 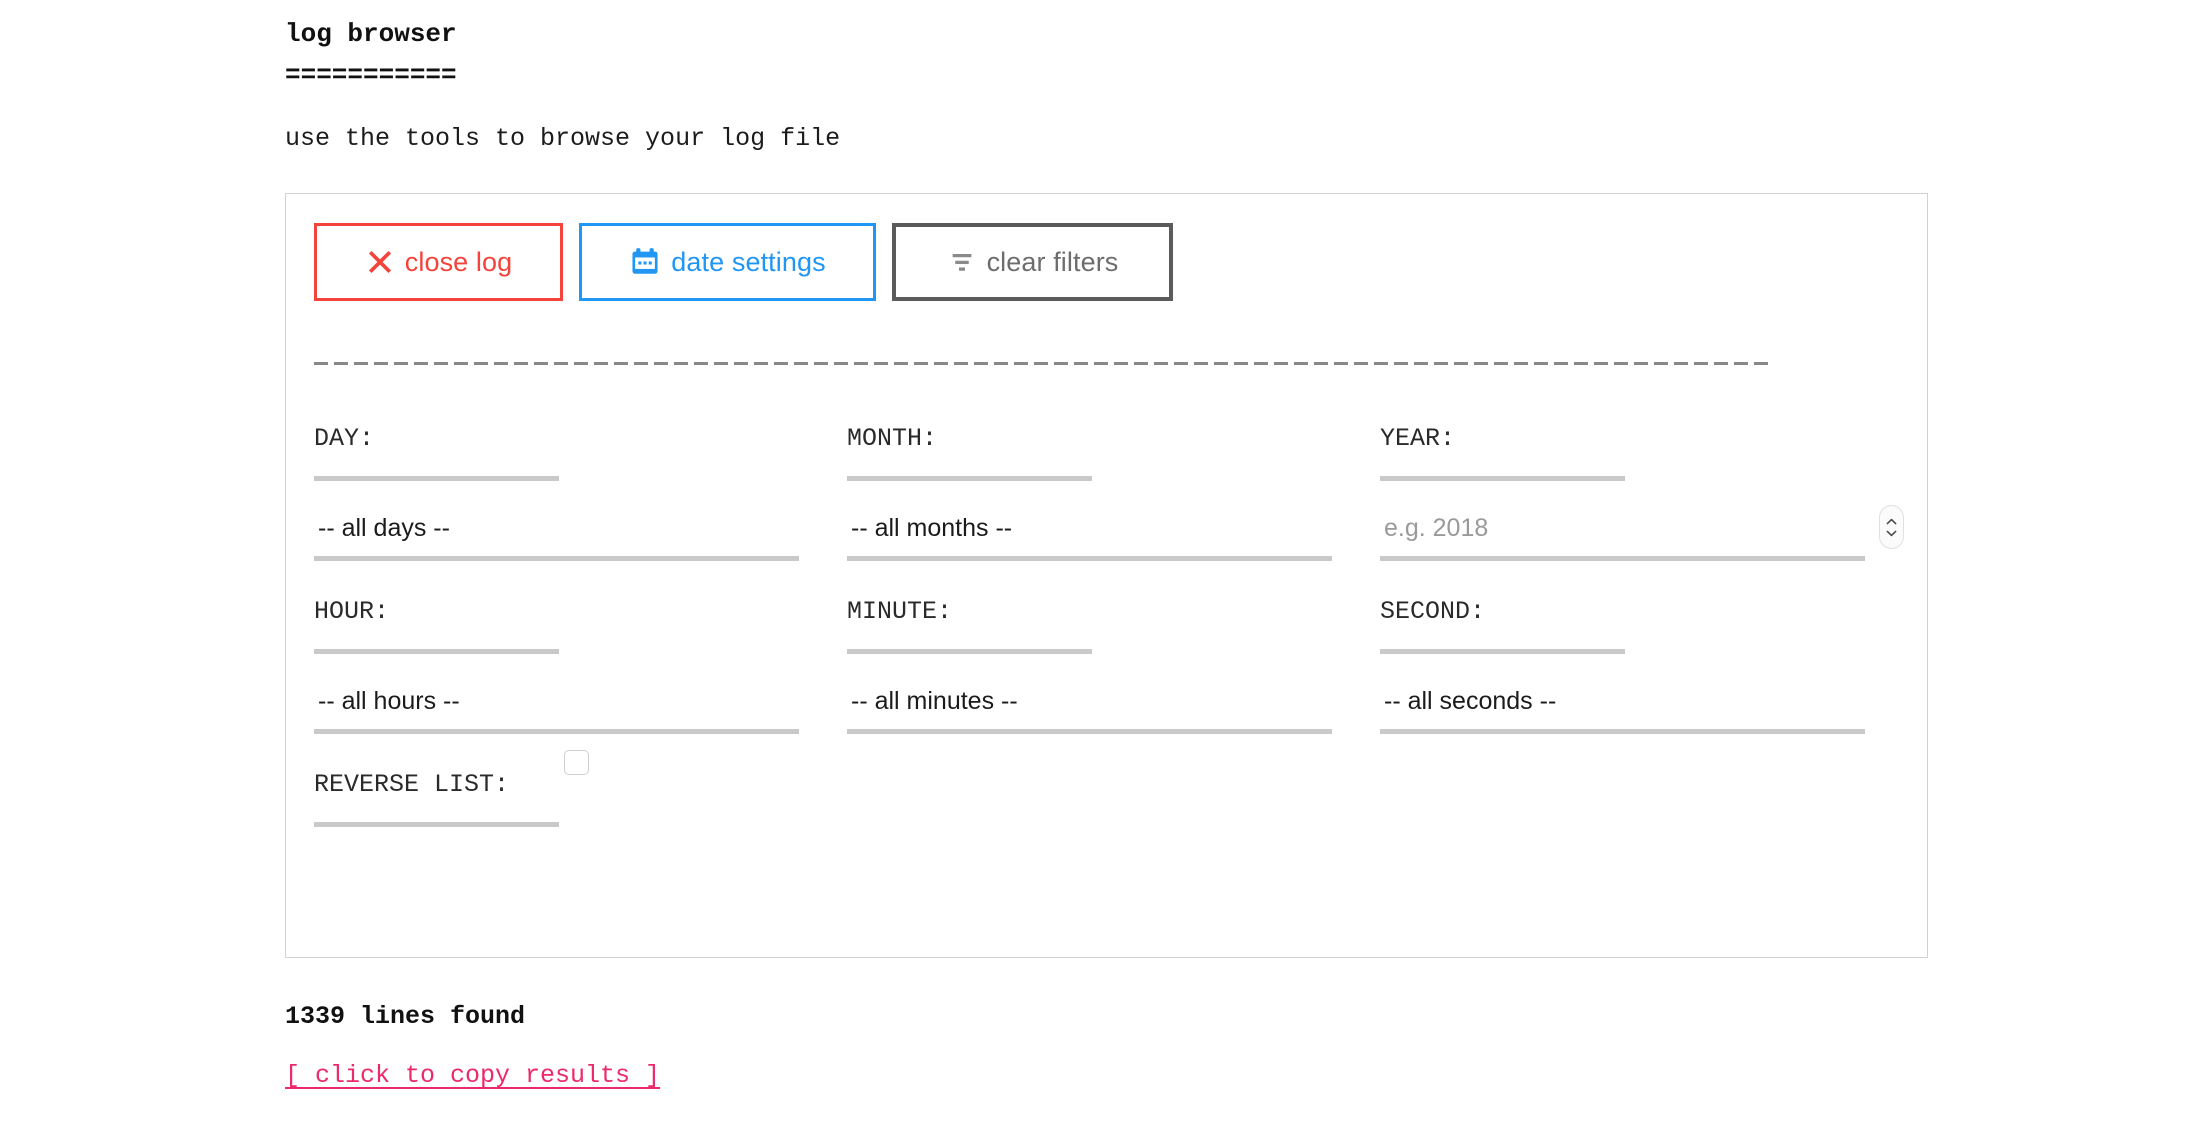 I want to click on minute-field: MINUTE: -- all minutes --, so click(x=1113, y=665).